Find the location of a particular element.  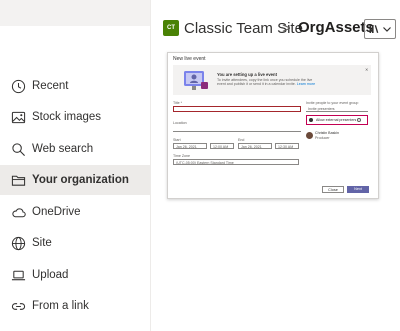

view-switcher-button is located at coordinates (380, 29).